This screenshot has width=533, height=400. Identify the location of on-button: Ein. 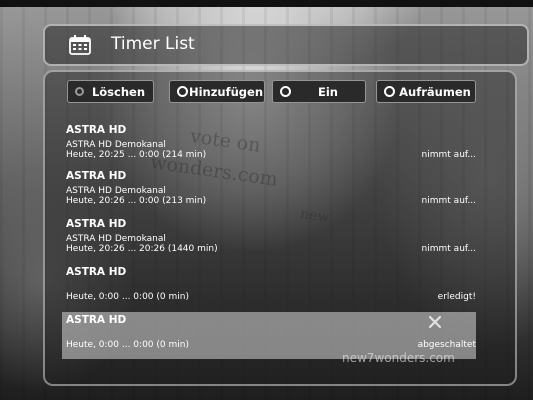
(319, 91).